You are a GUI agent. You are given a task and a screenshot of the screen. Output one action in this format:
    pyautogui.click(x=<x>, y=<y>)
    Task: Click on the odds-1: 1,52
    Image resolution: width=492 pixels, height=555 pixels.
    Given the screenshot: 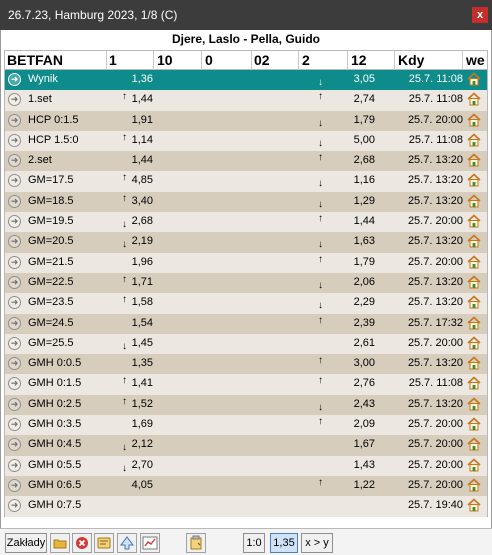 What is the action you would take?
    pyautogui.click(x=134, y=404)
    